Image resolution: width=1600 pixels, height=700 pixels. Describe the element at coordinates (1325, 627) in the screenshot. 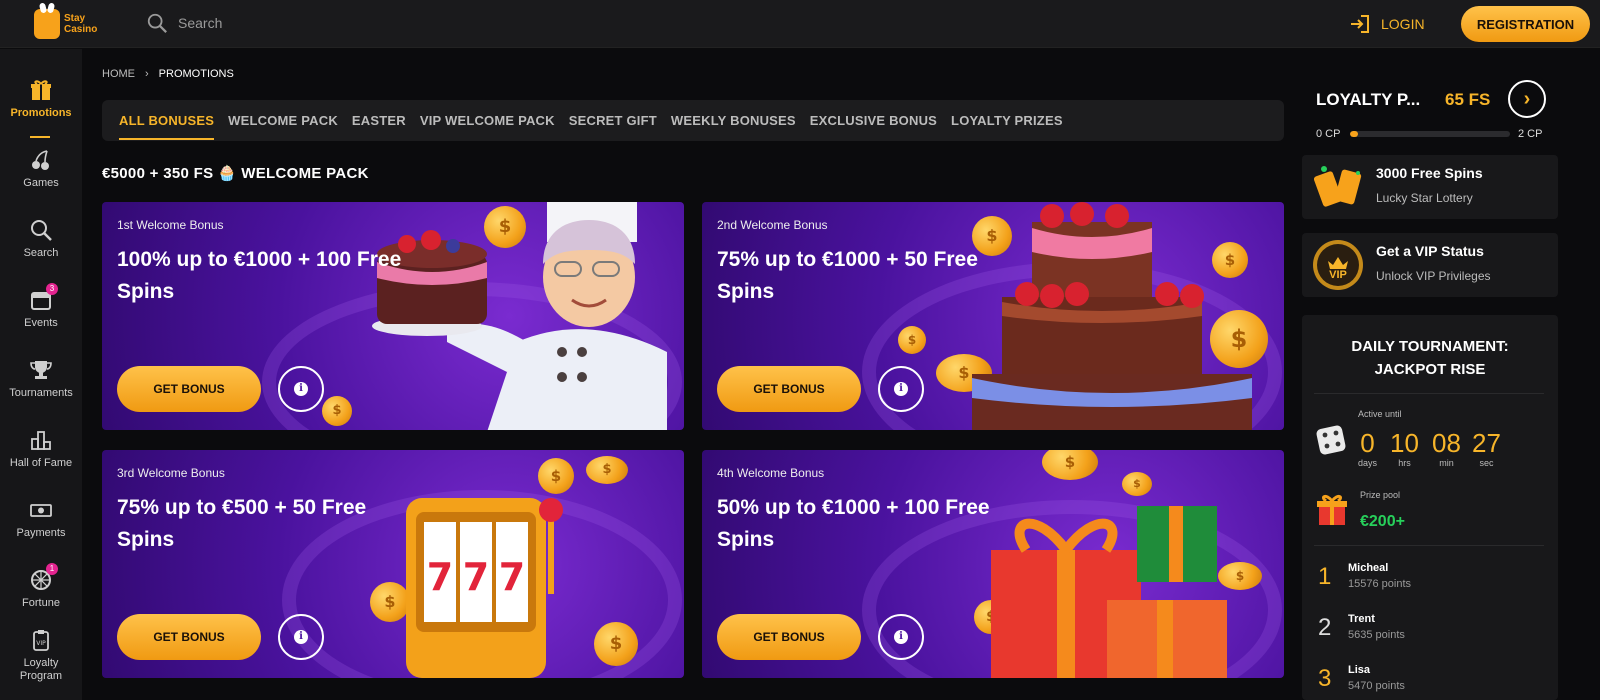

I see `leader-rank: 2` at that location.